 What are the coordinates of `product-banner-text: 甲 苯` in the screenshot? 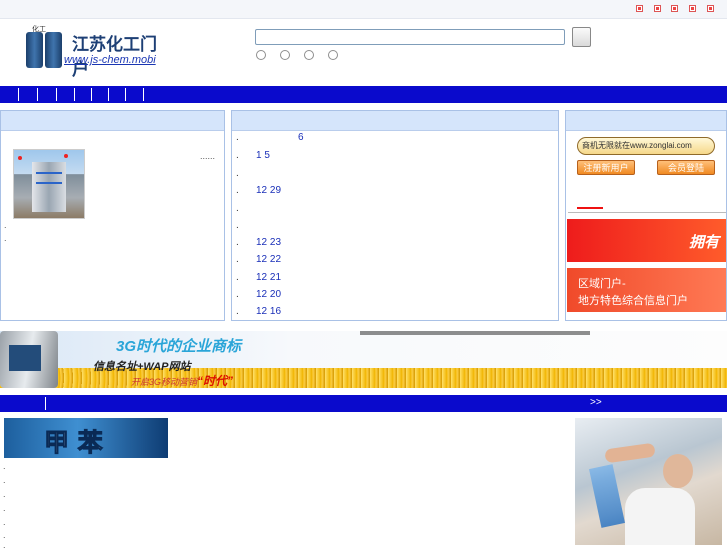 It's located at (74, 443).